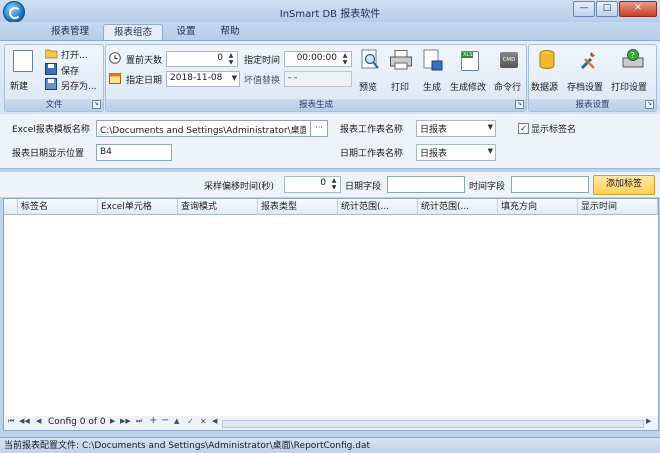  I want to click on horizontal-scrollbar, so click(433, 424).